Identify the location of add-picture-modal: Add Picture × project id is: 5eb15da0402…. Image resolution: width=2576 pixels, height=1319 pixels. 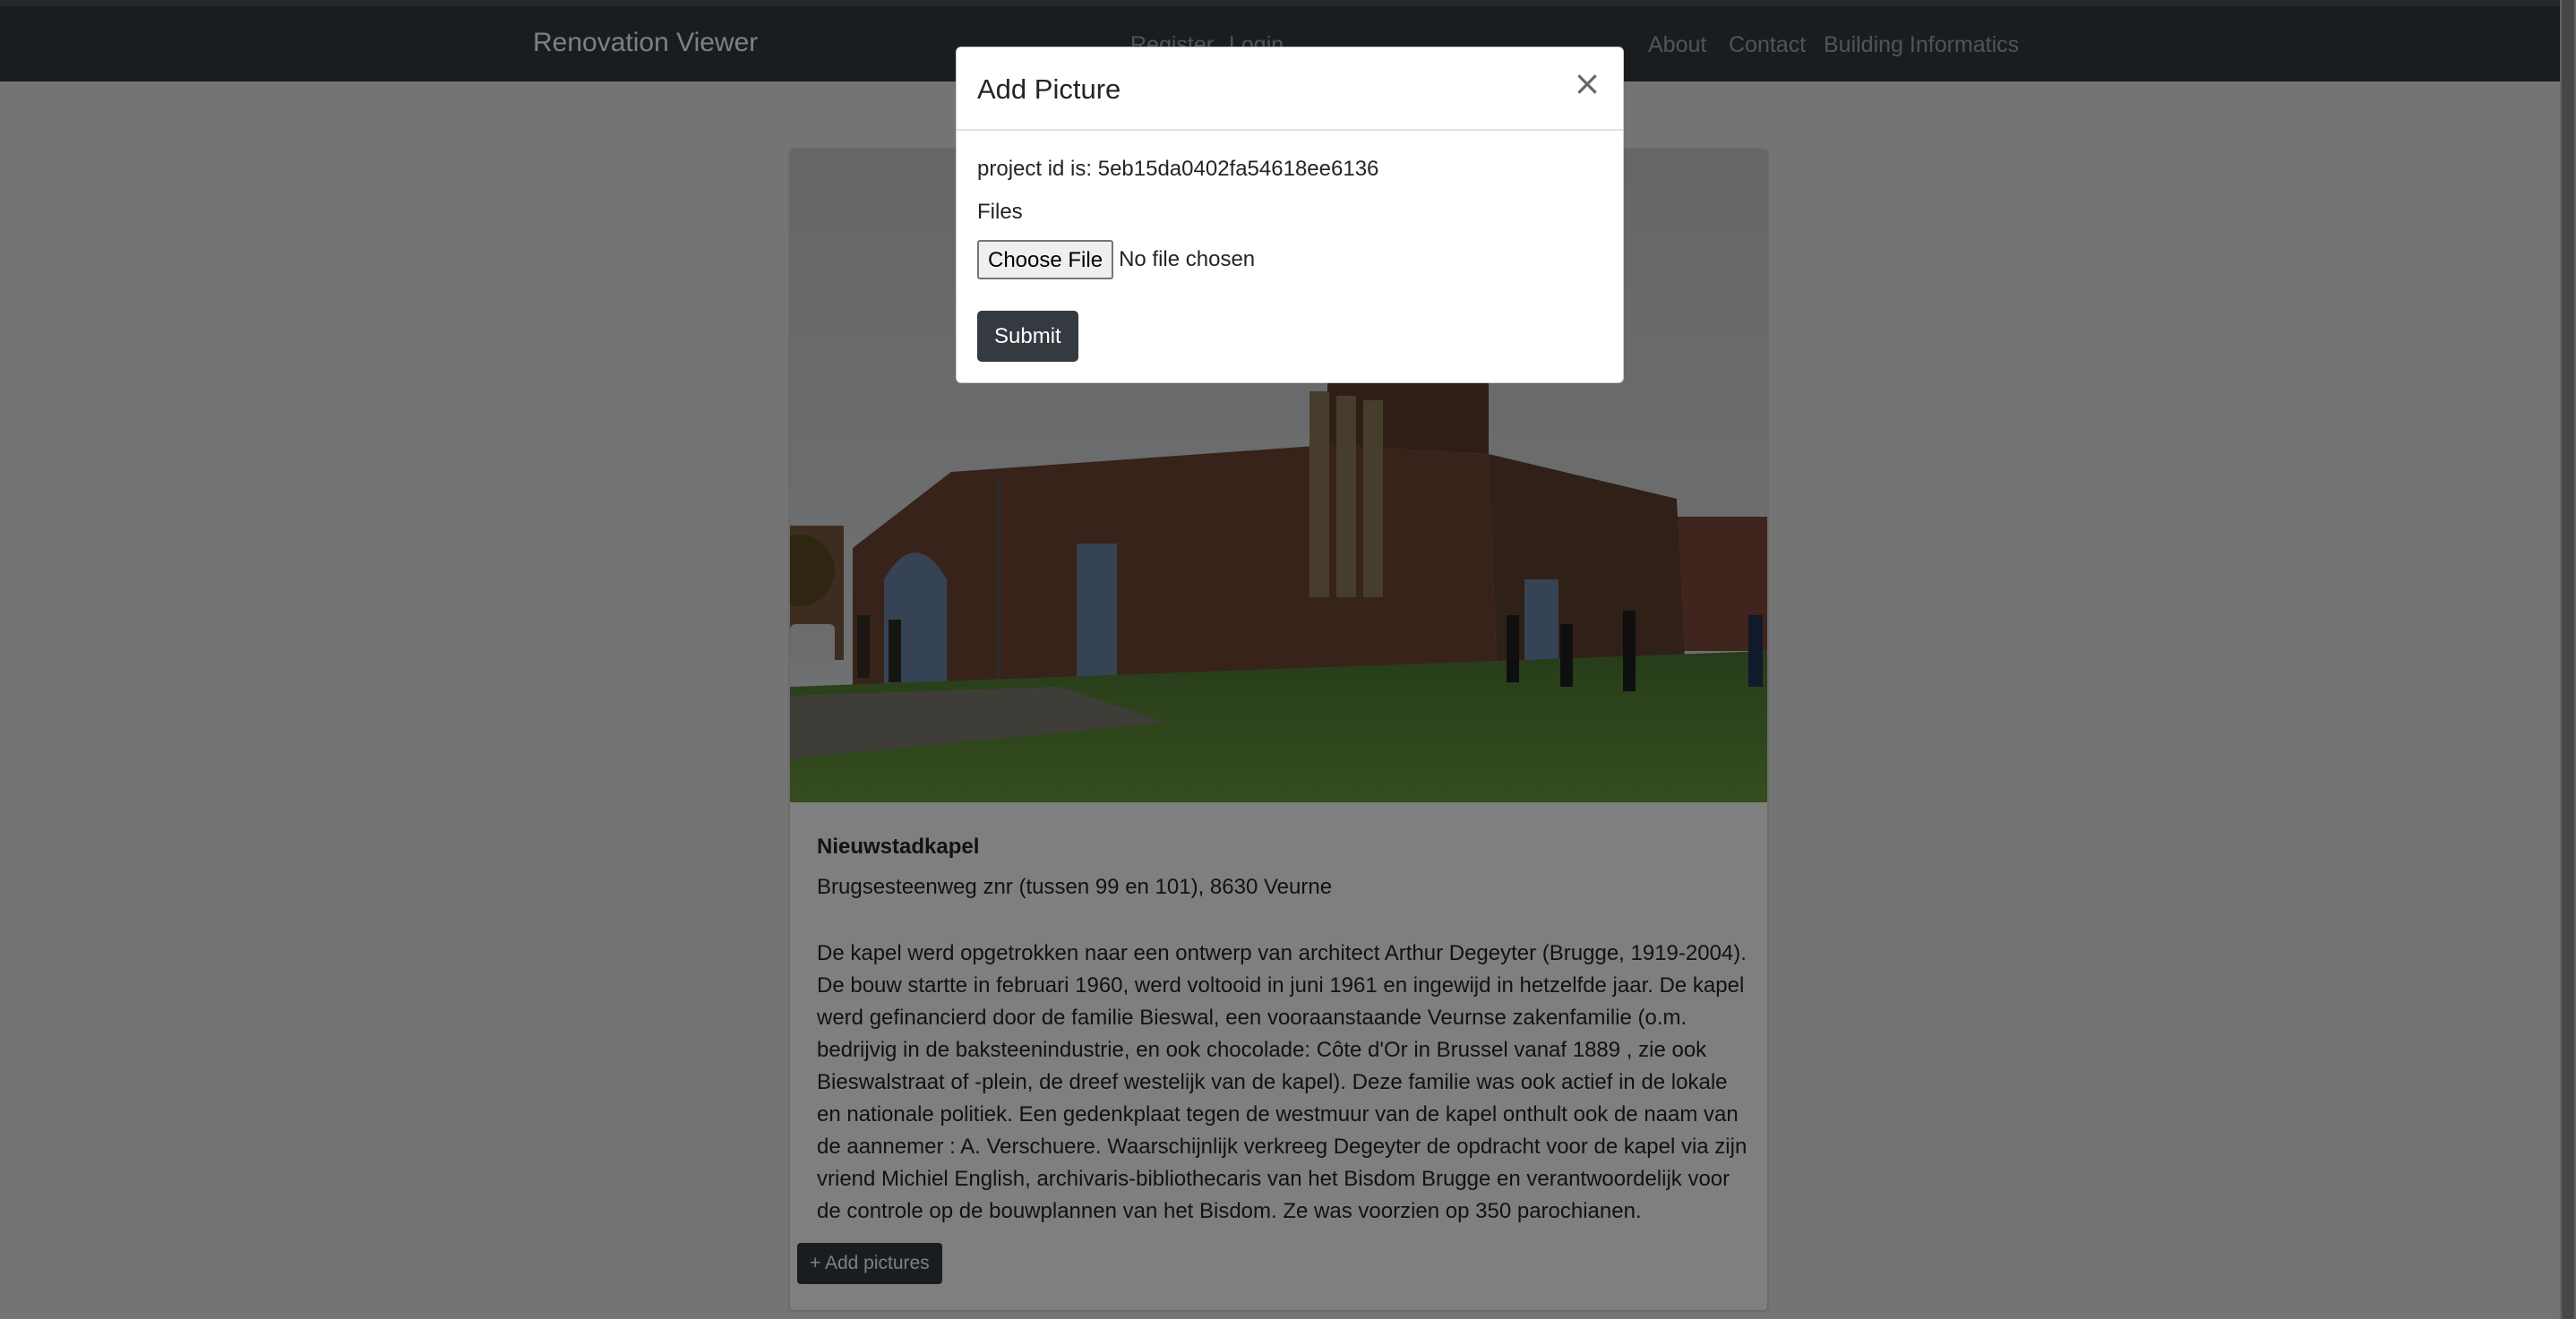
(1290, 215).